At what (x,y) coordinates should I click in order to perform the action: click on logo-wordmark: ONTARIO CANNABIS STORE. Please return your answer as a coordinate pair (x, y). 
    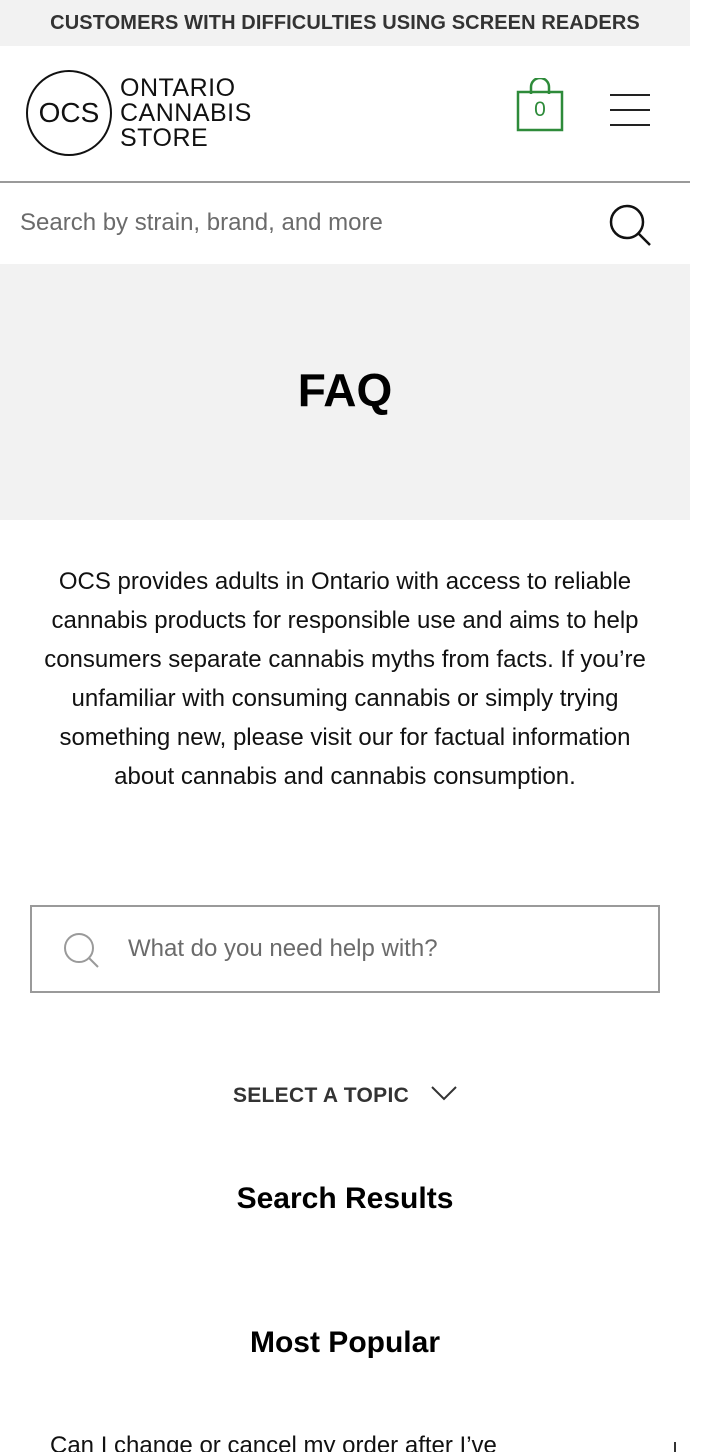
    Looking at the image, I should click on (186, 112).